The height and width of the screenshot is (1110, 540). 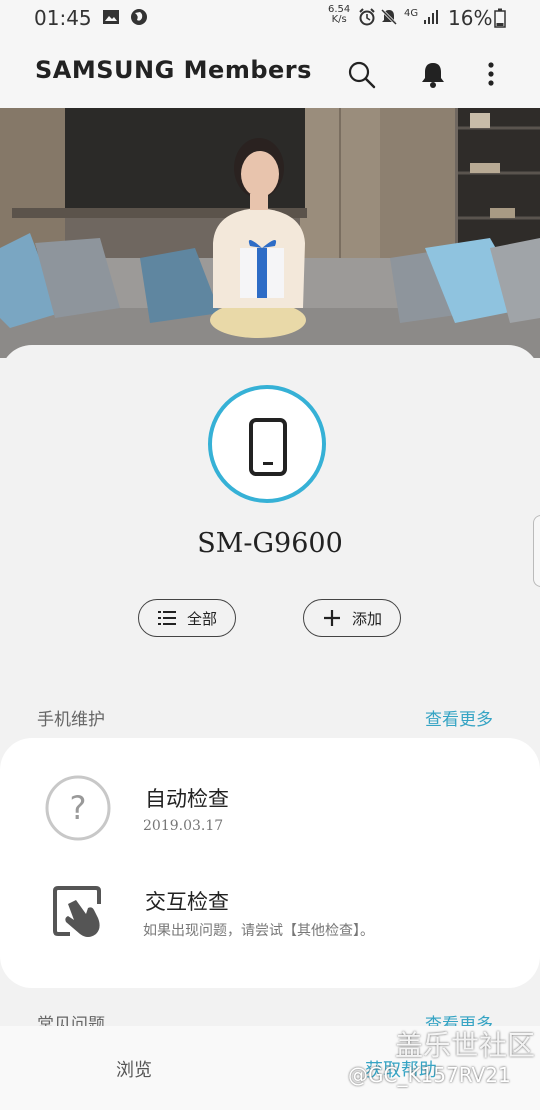 What do you see at coordinates (201, 618) in the screenshot?
I see `all-devices-label: 全部` at bounding box center [201, 618].